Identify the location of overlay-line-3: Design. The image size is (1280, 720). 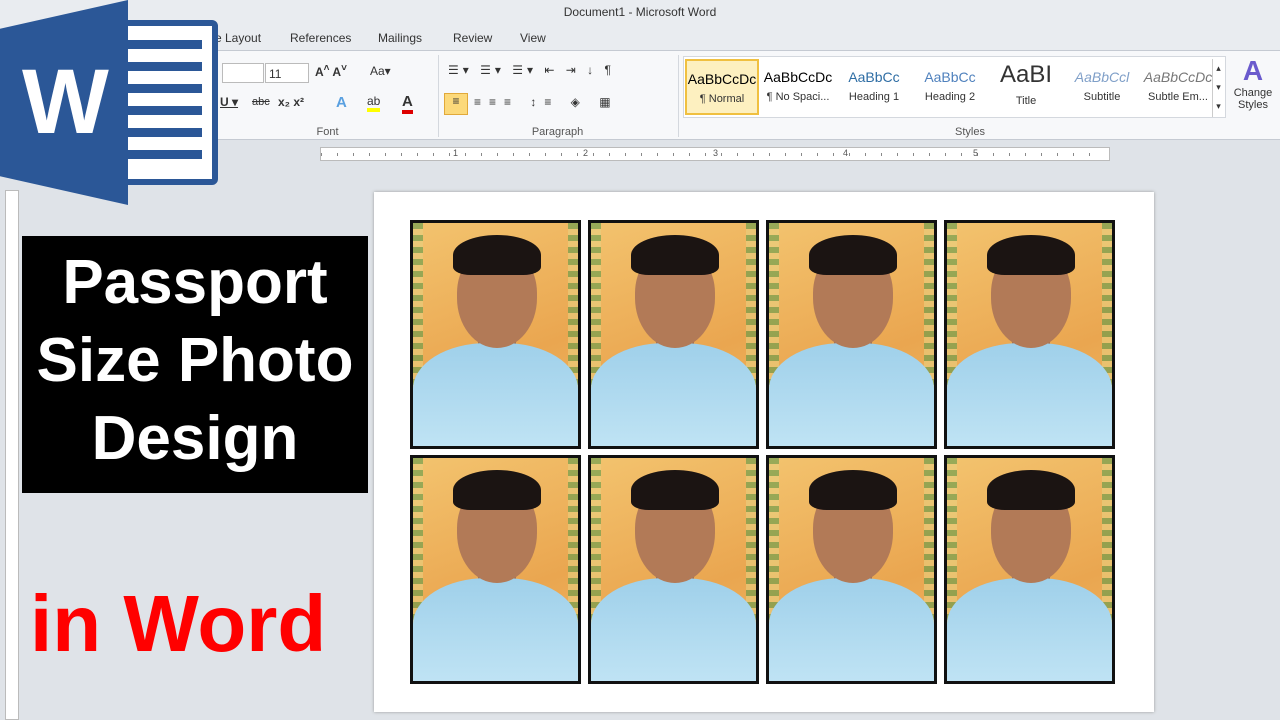
(195, 438).